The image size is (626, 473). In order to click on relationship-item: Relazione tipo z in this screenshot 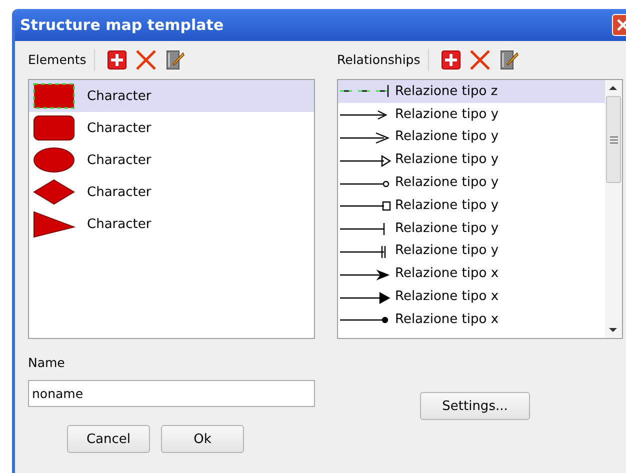, I will do `click(471, 91)`.